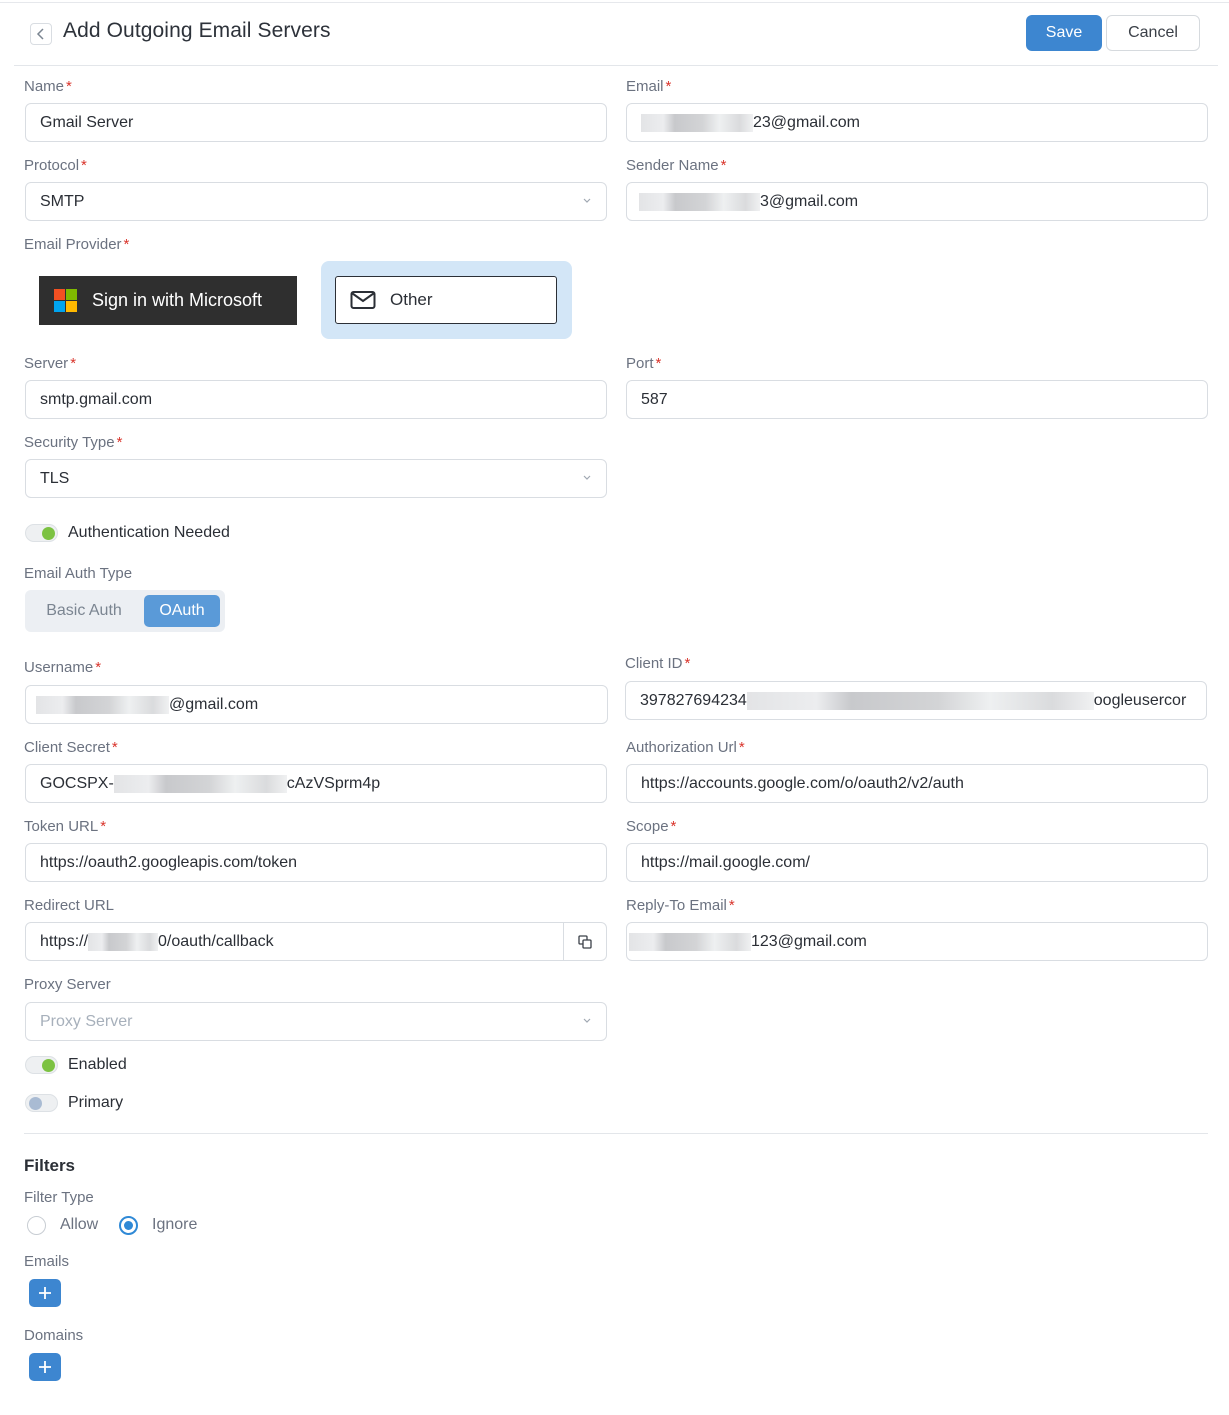 Image resolution: width=1229 pixels, height=1415 pixels. Describe the element at coordinates (65, 300) in the screenshot. I see `microsoft-logo-icon` at that location.